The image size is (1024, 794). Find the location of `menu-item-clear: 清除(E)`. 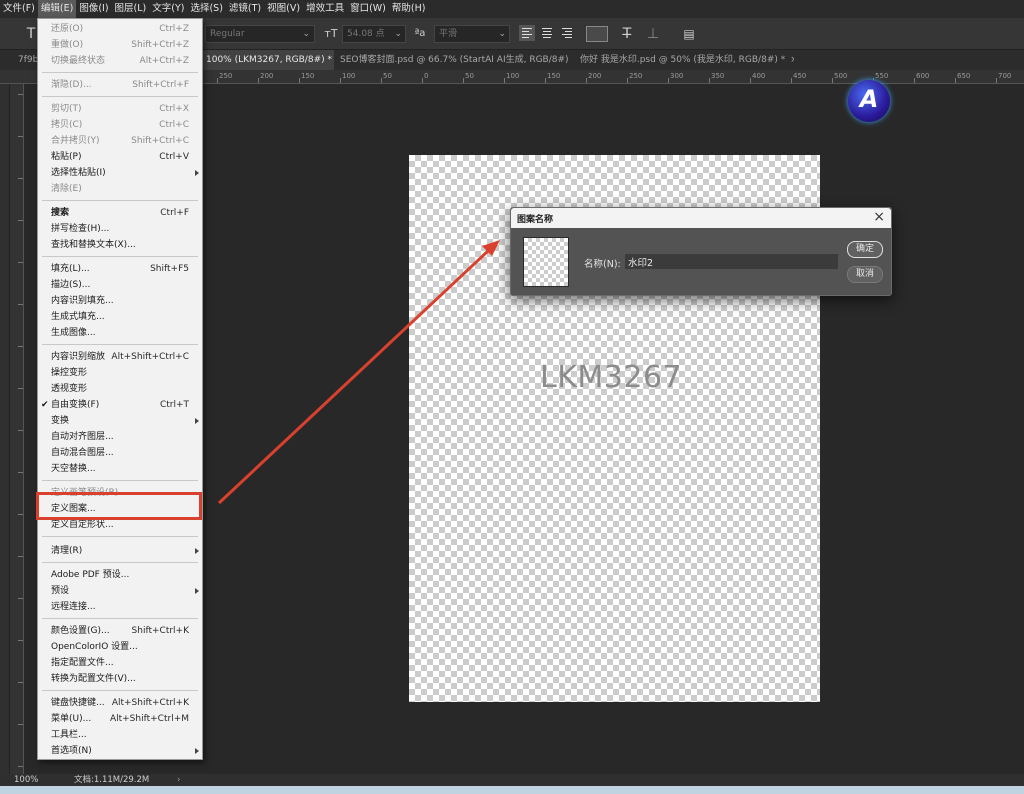

menu-item-clear: 清除(E) is located at coordinates (120, 189).